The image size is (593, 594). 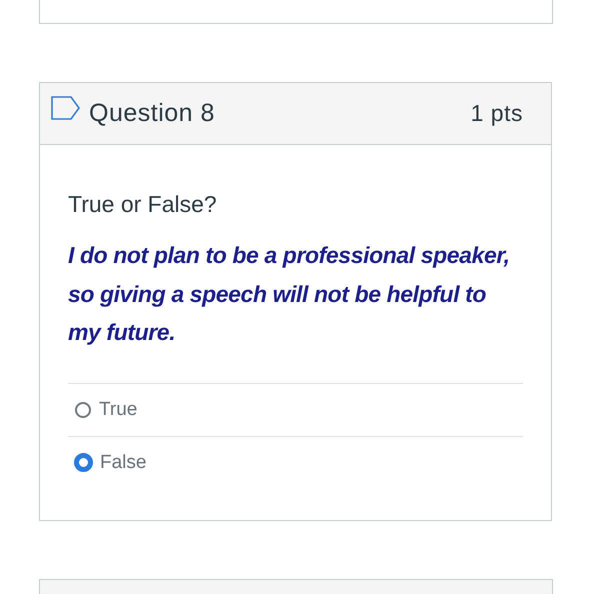 What do you see at coordinates (143, 204) in the screenshot?
I see `question-prompt: True or False?` at bounding box center [143, 204].